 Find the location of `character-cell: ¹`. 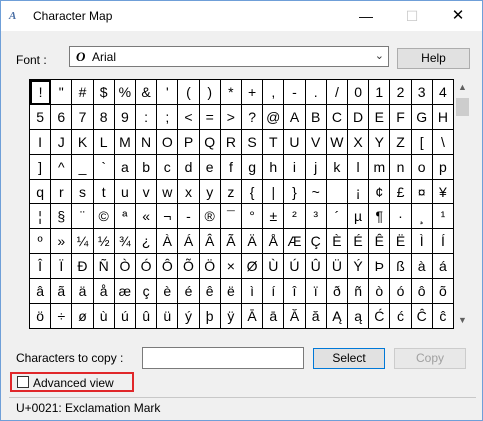

character-cell: ¹ is located at coordinates (443, 217).